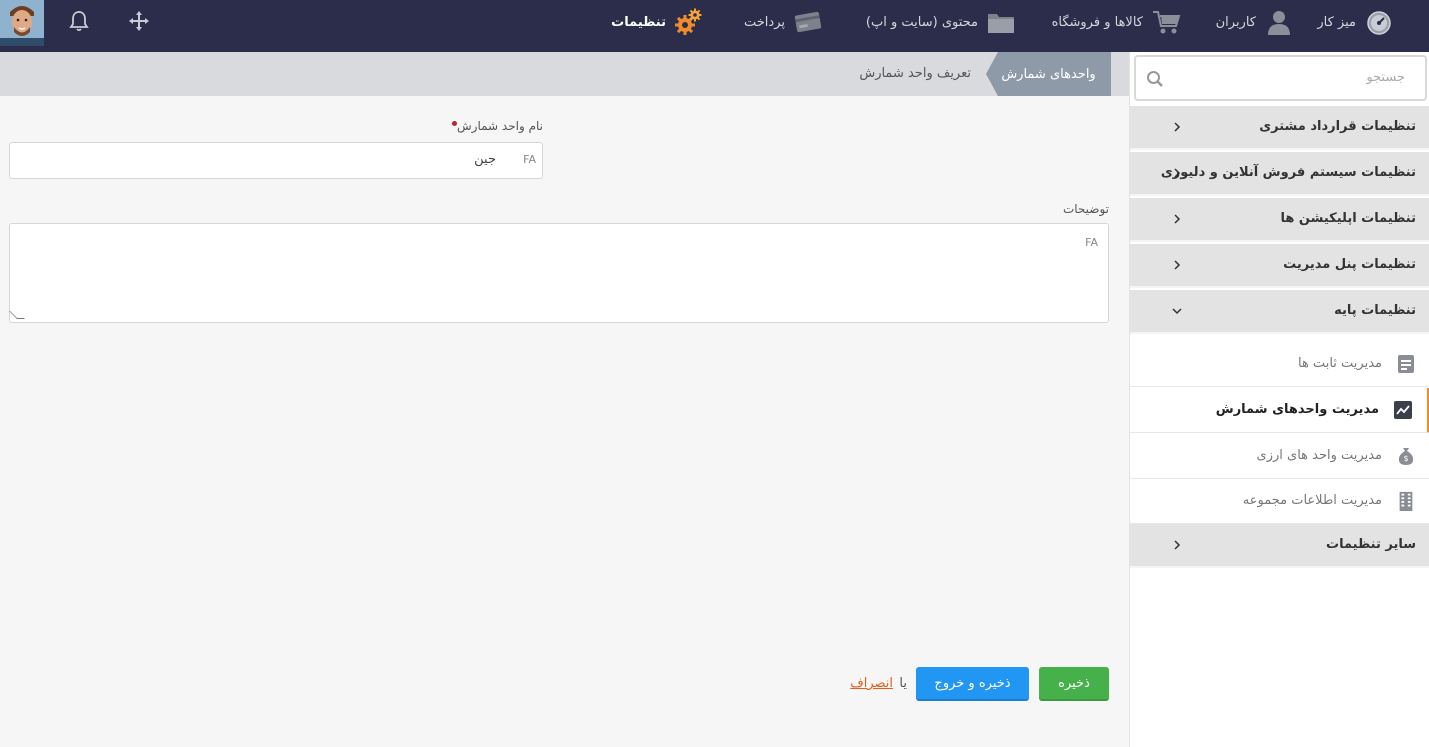 This screenshot has width=1429, height=747. I want to click on sidebar-group-other-settings: سایر تنظیمات, so click(1279, 546).